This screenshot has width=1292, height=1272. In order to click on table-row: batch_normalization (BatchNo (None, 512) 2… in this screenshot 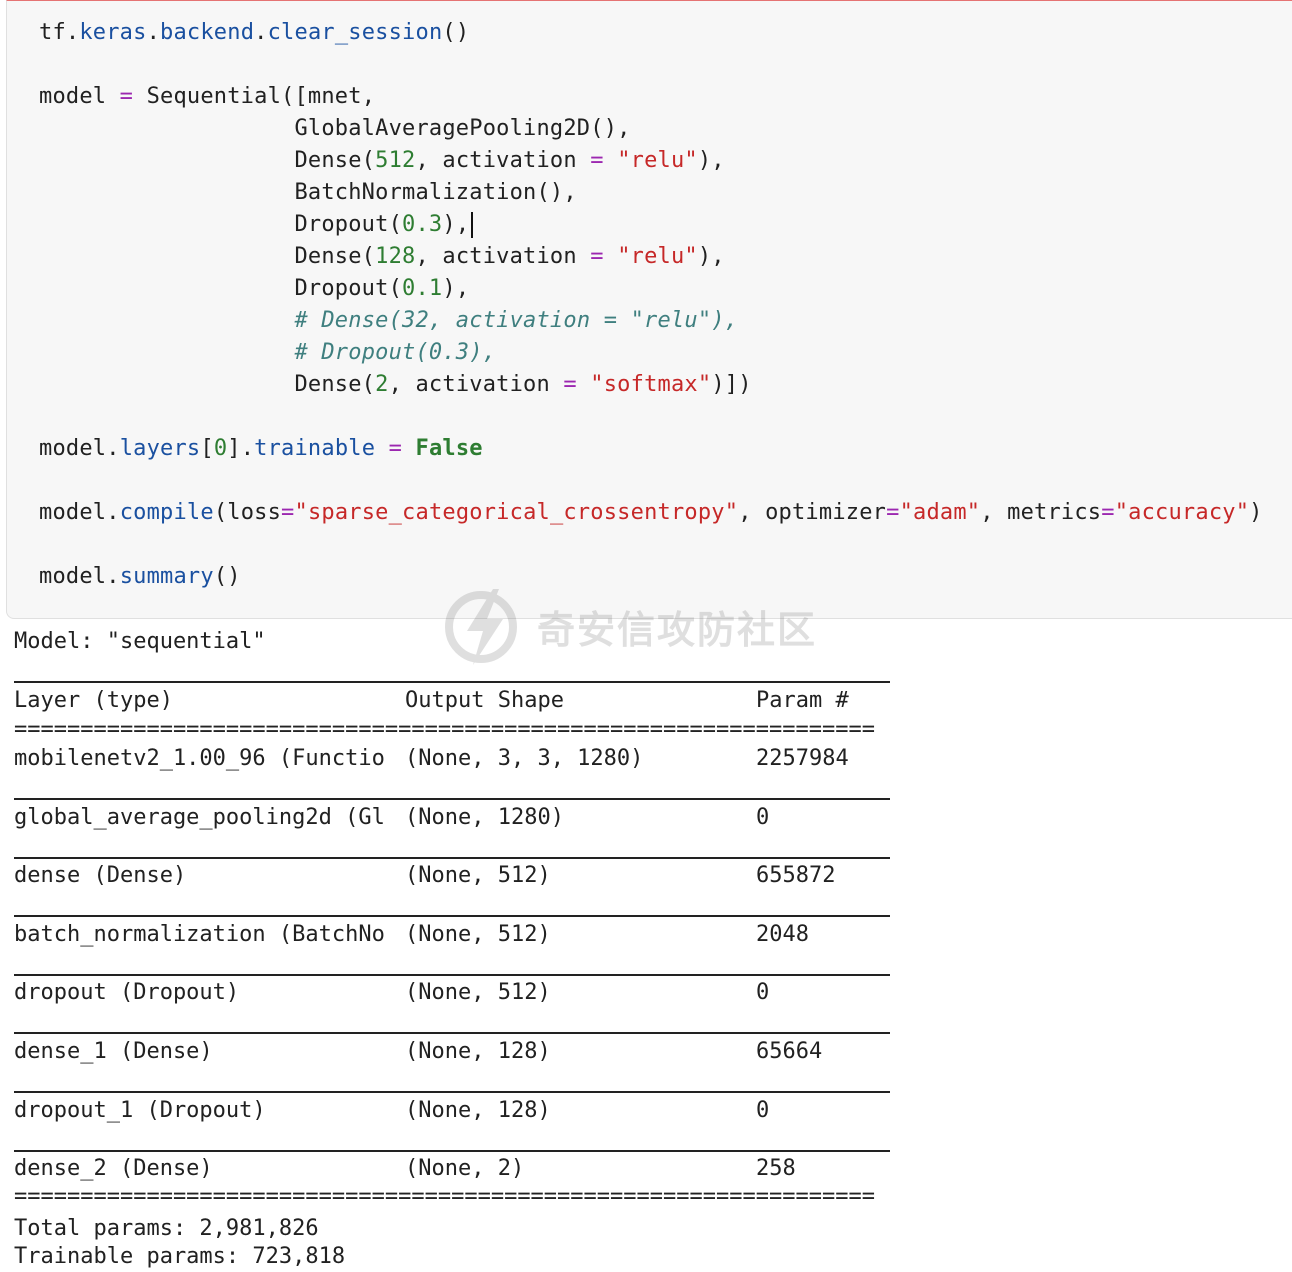, I will do `click(450, 935)`.